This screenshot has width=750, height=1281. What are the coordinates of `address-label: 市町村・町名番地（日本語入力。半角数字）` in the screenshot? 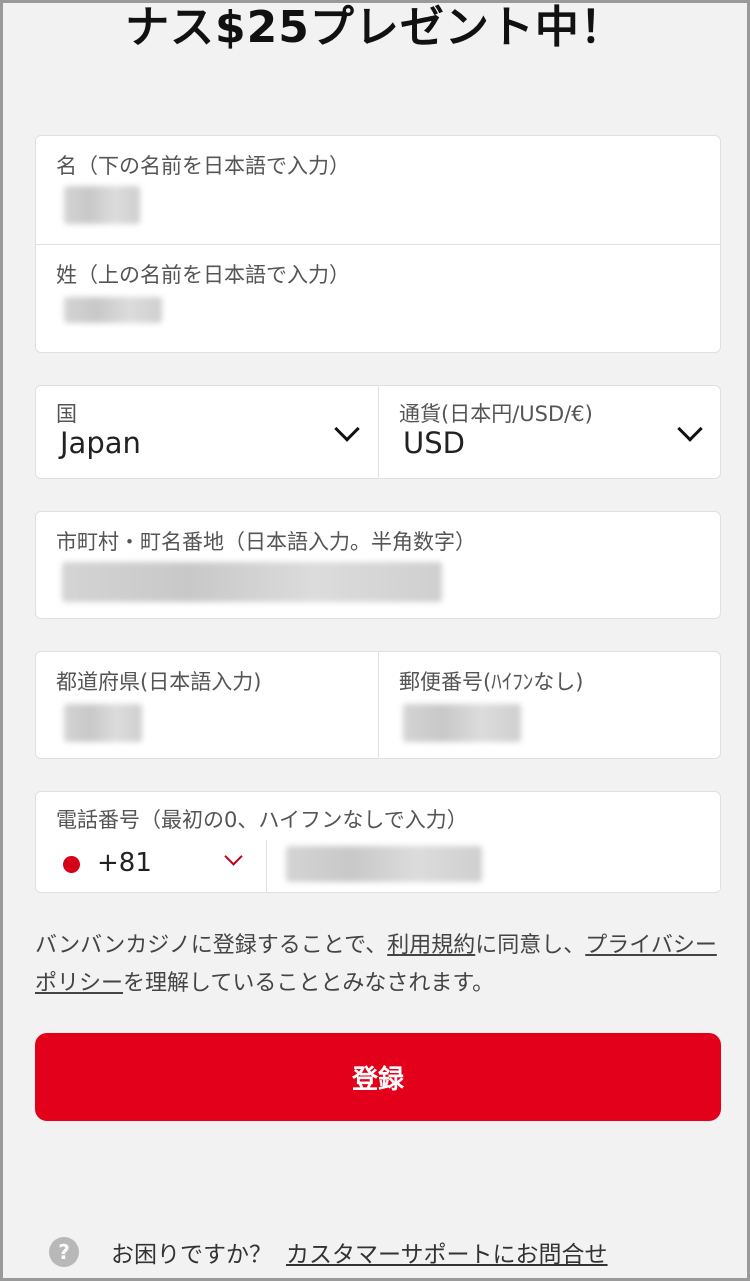 It's located at (266, 542).